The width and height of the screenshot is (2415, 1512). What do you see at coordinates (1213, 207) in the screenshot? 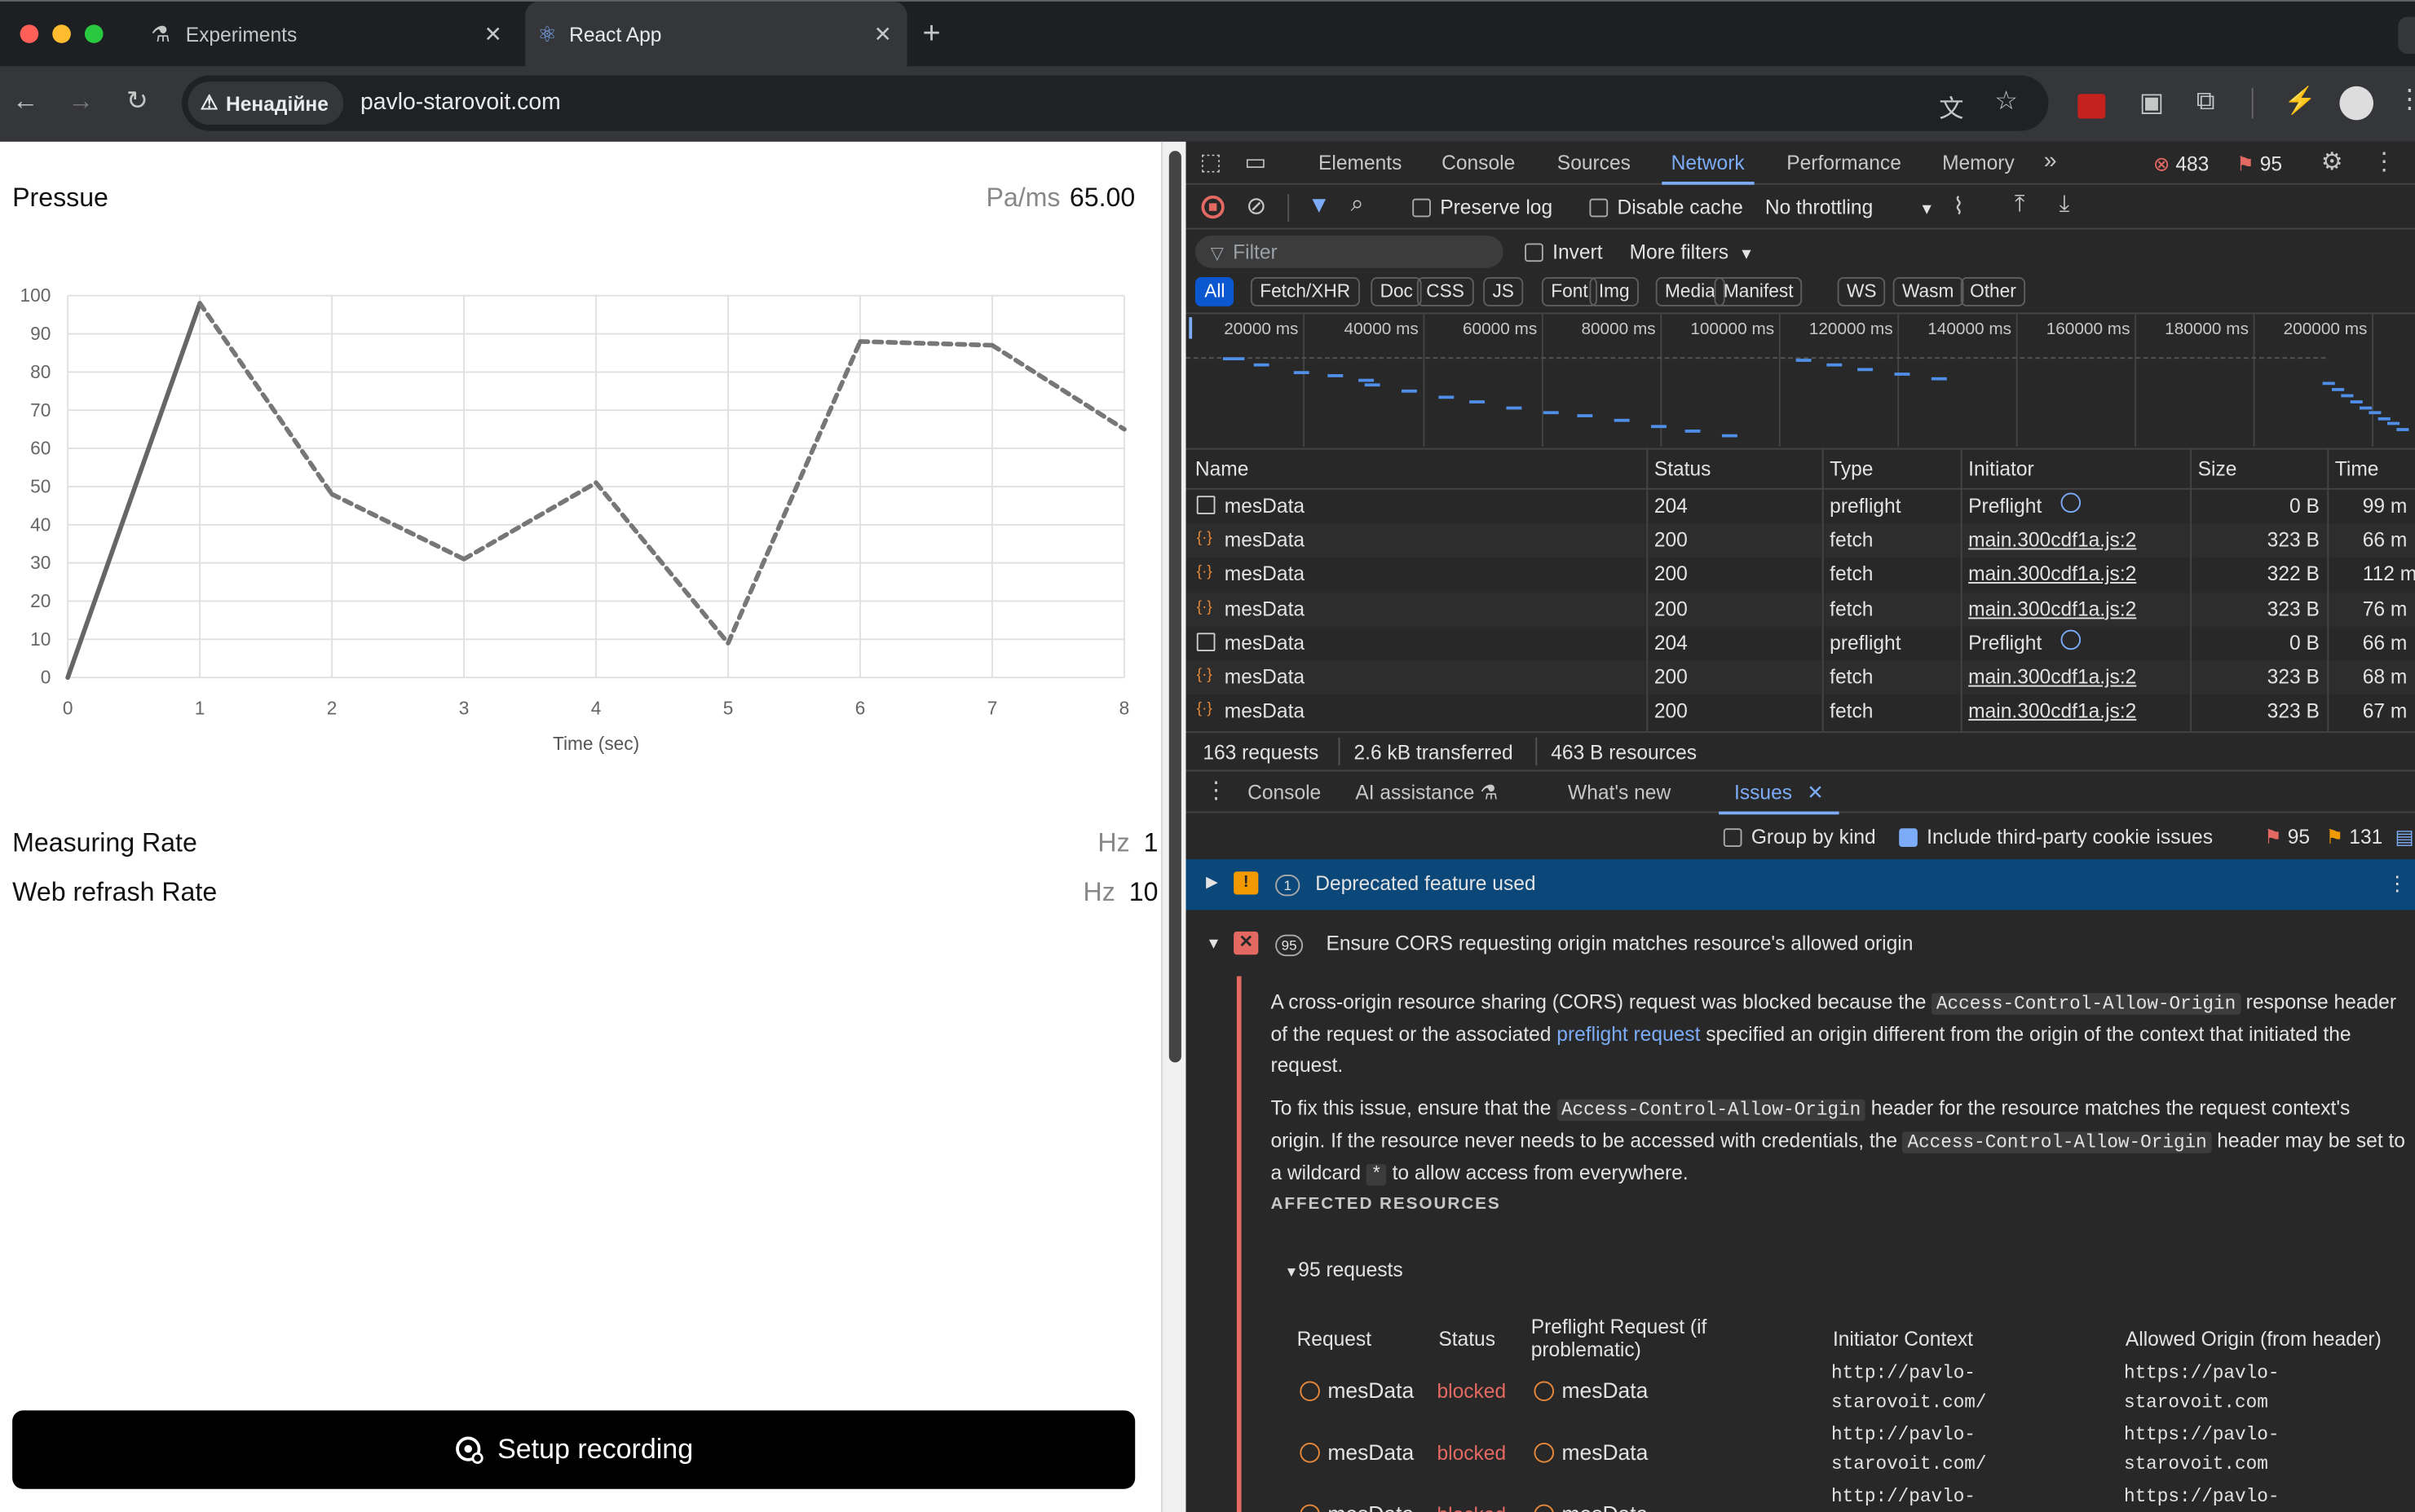
I see `record-stop-icon` at bounding box center [1213, 207].